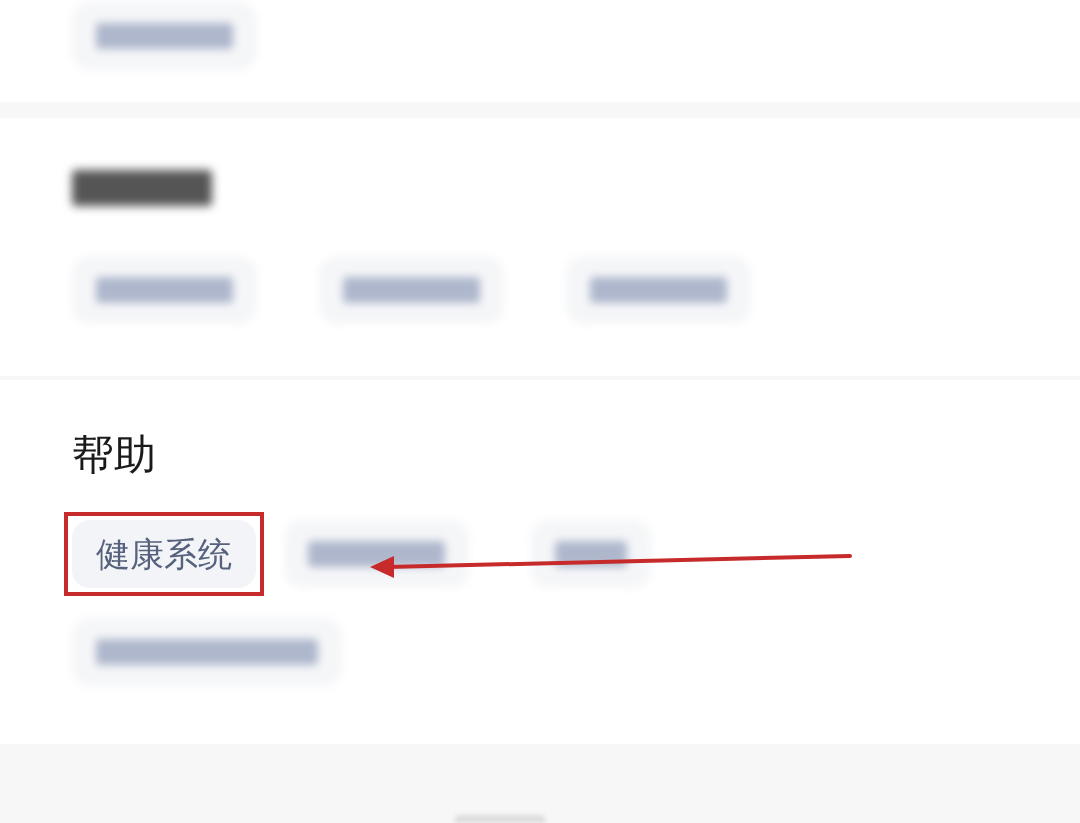 The height and width of the screenshot is (823, 1080). I want to click on section-heading: 帮助, so click(114, 455).